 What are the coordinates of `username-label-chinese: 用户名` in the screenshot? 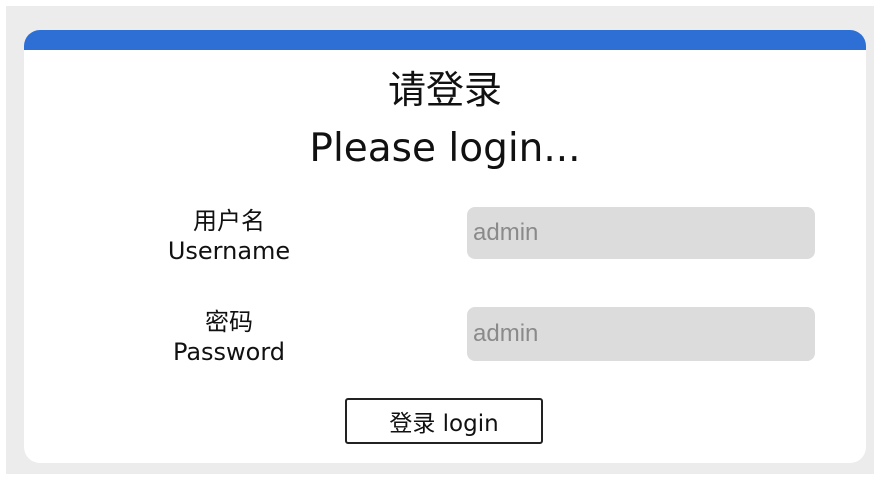 It's located at (229, 221).